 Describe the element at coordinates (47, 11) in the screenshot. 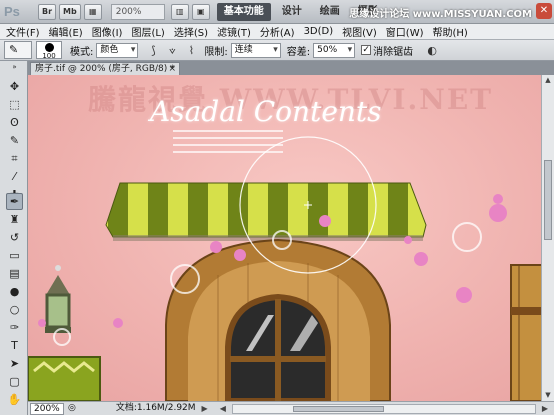

I see `bridge-button: Br` at that location.